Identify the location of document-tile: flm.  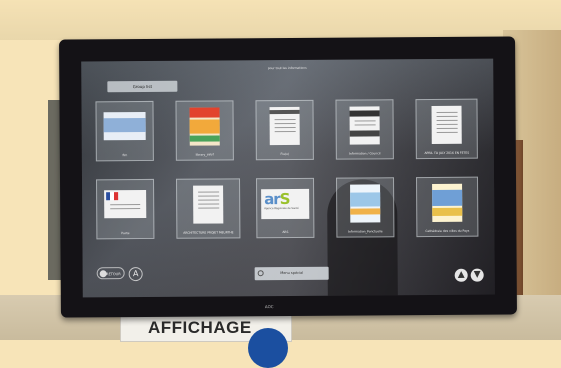
(124, 131).